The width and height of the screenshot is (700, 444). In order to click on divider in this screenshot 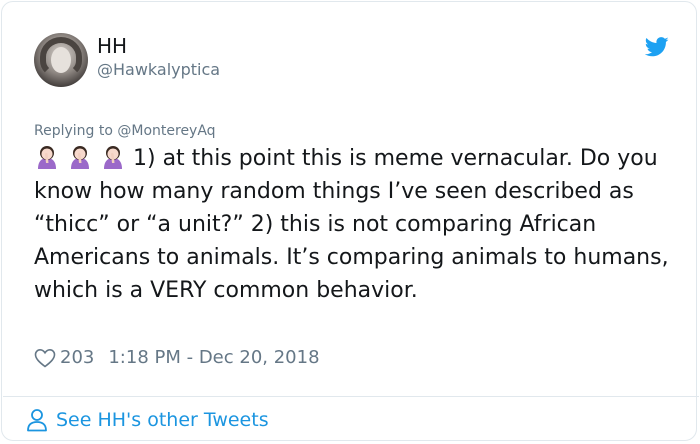, I will do `click(351, 396)`.